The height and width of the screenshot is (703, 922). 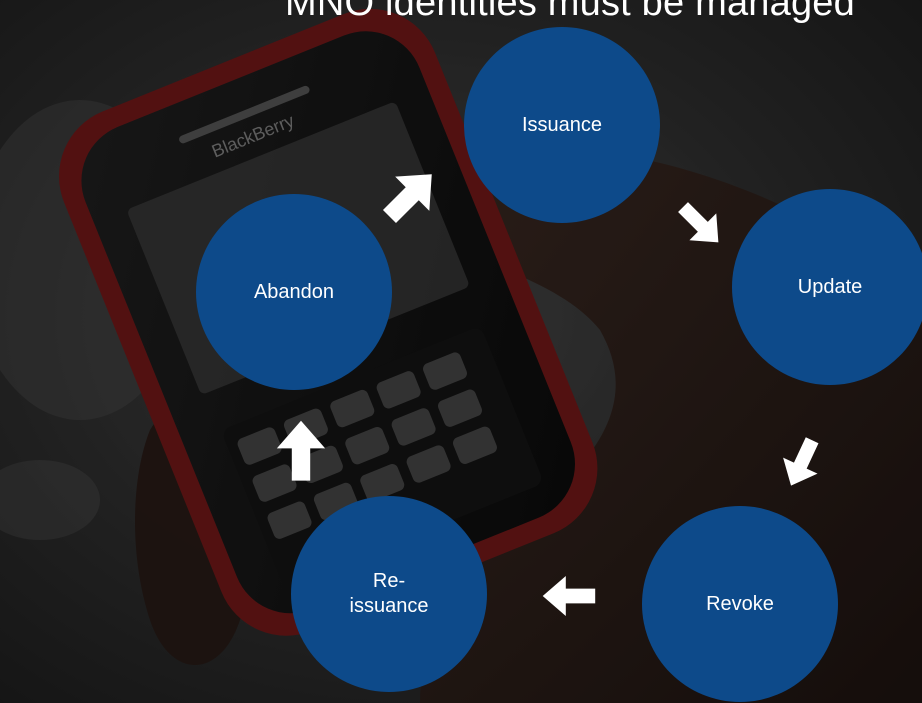 I want to click on arrow-update-to-revoke-icon, so click(x=801, y=461).